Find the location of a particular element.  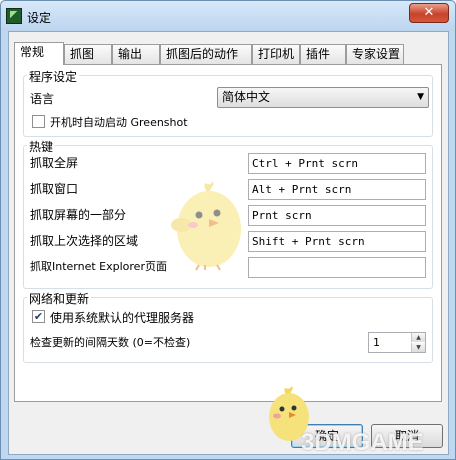

tab-destination: 抓图后的动作 is located at coordinates (206, 54).